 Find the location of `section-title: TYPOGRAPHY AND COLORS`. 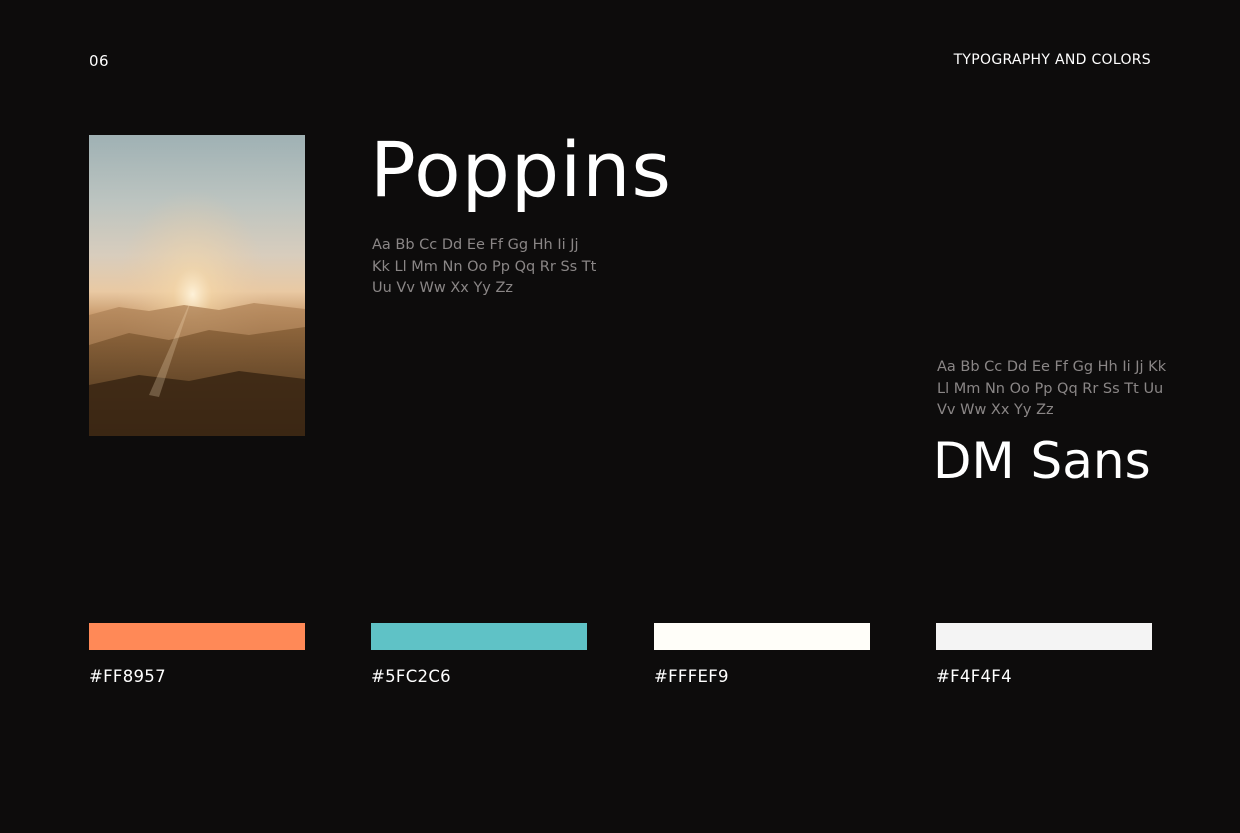

section-title: TYPOGRAPHY AND COLORS is located at coordinates (1052, 60).